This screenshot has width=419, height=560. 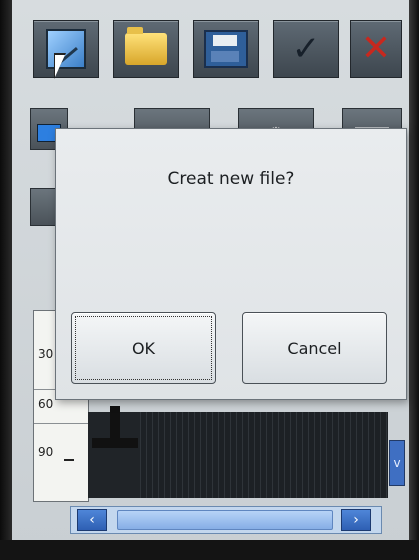 What do you see at coordinates (115, 443) in the screenshot?
I see `tool-marker-bar` at bounding box center [115, 443].